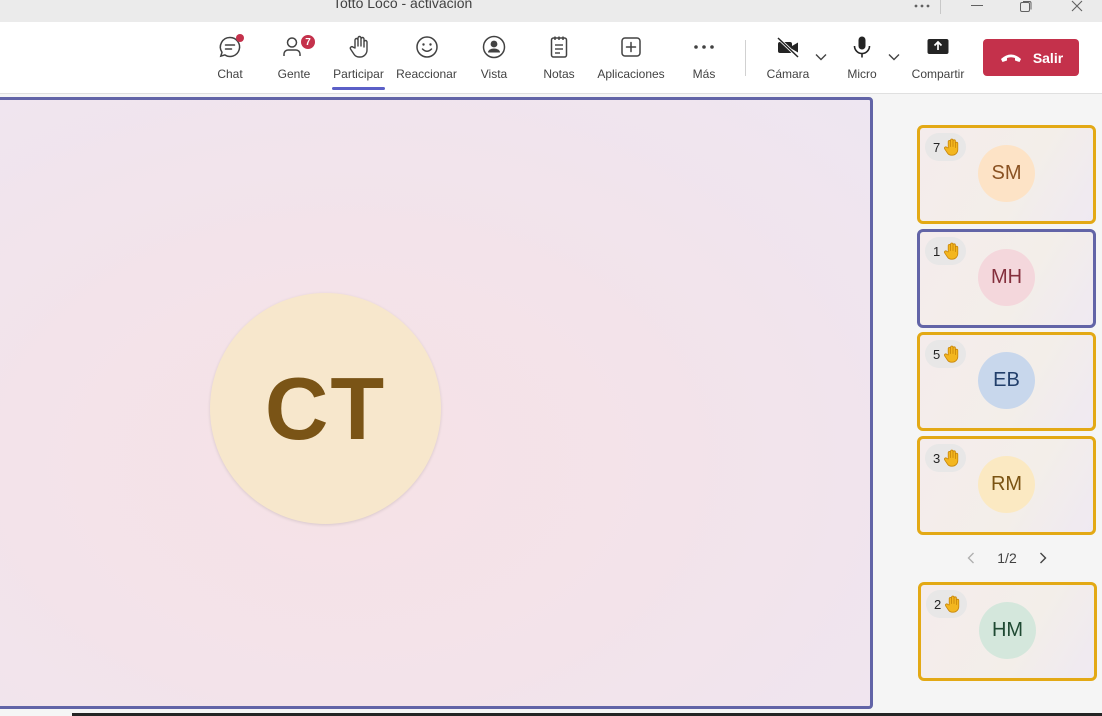 The width and height of the screenshot is (1102, 716). I want to click on window-title: Totto Loco - activación, so click(403, 5).